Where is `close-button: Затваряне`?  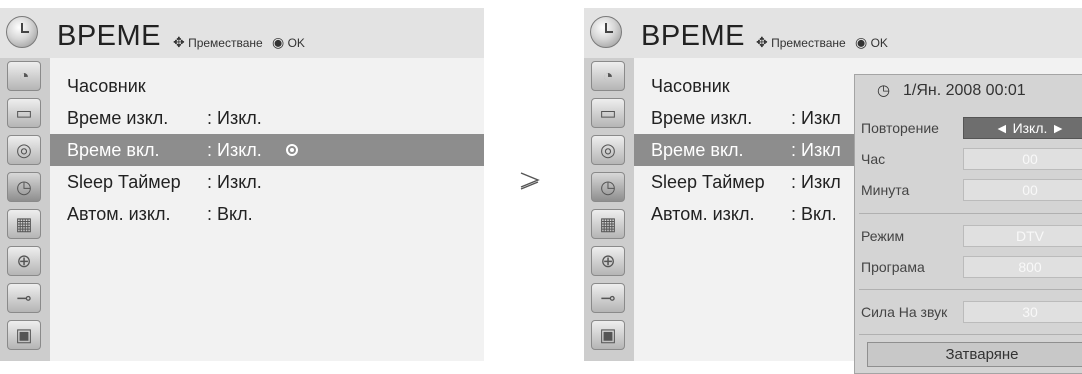
close-button: Затваряне is located at coordinates (974, 354).